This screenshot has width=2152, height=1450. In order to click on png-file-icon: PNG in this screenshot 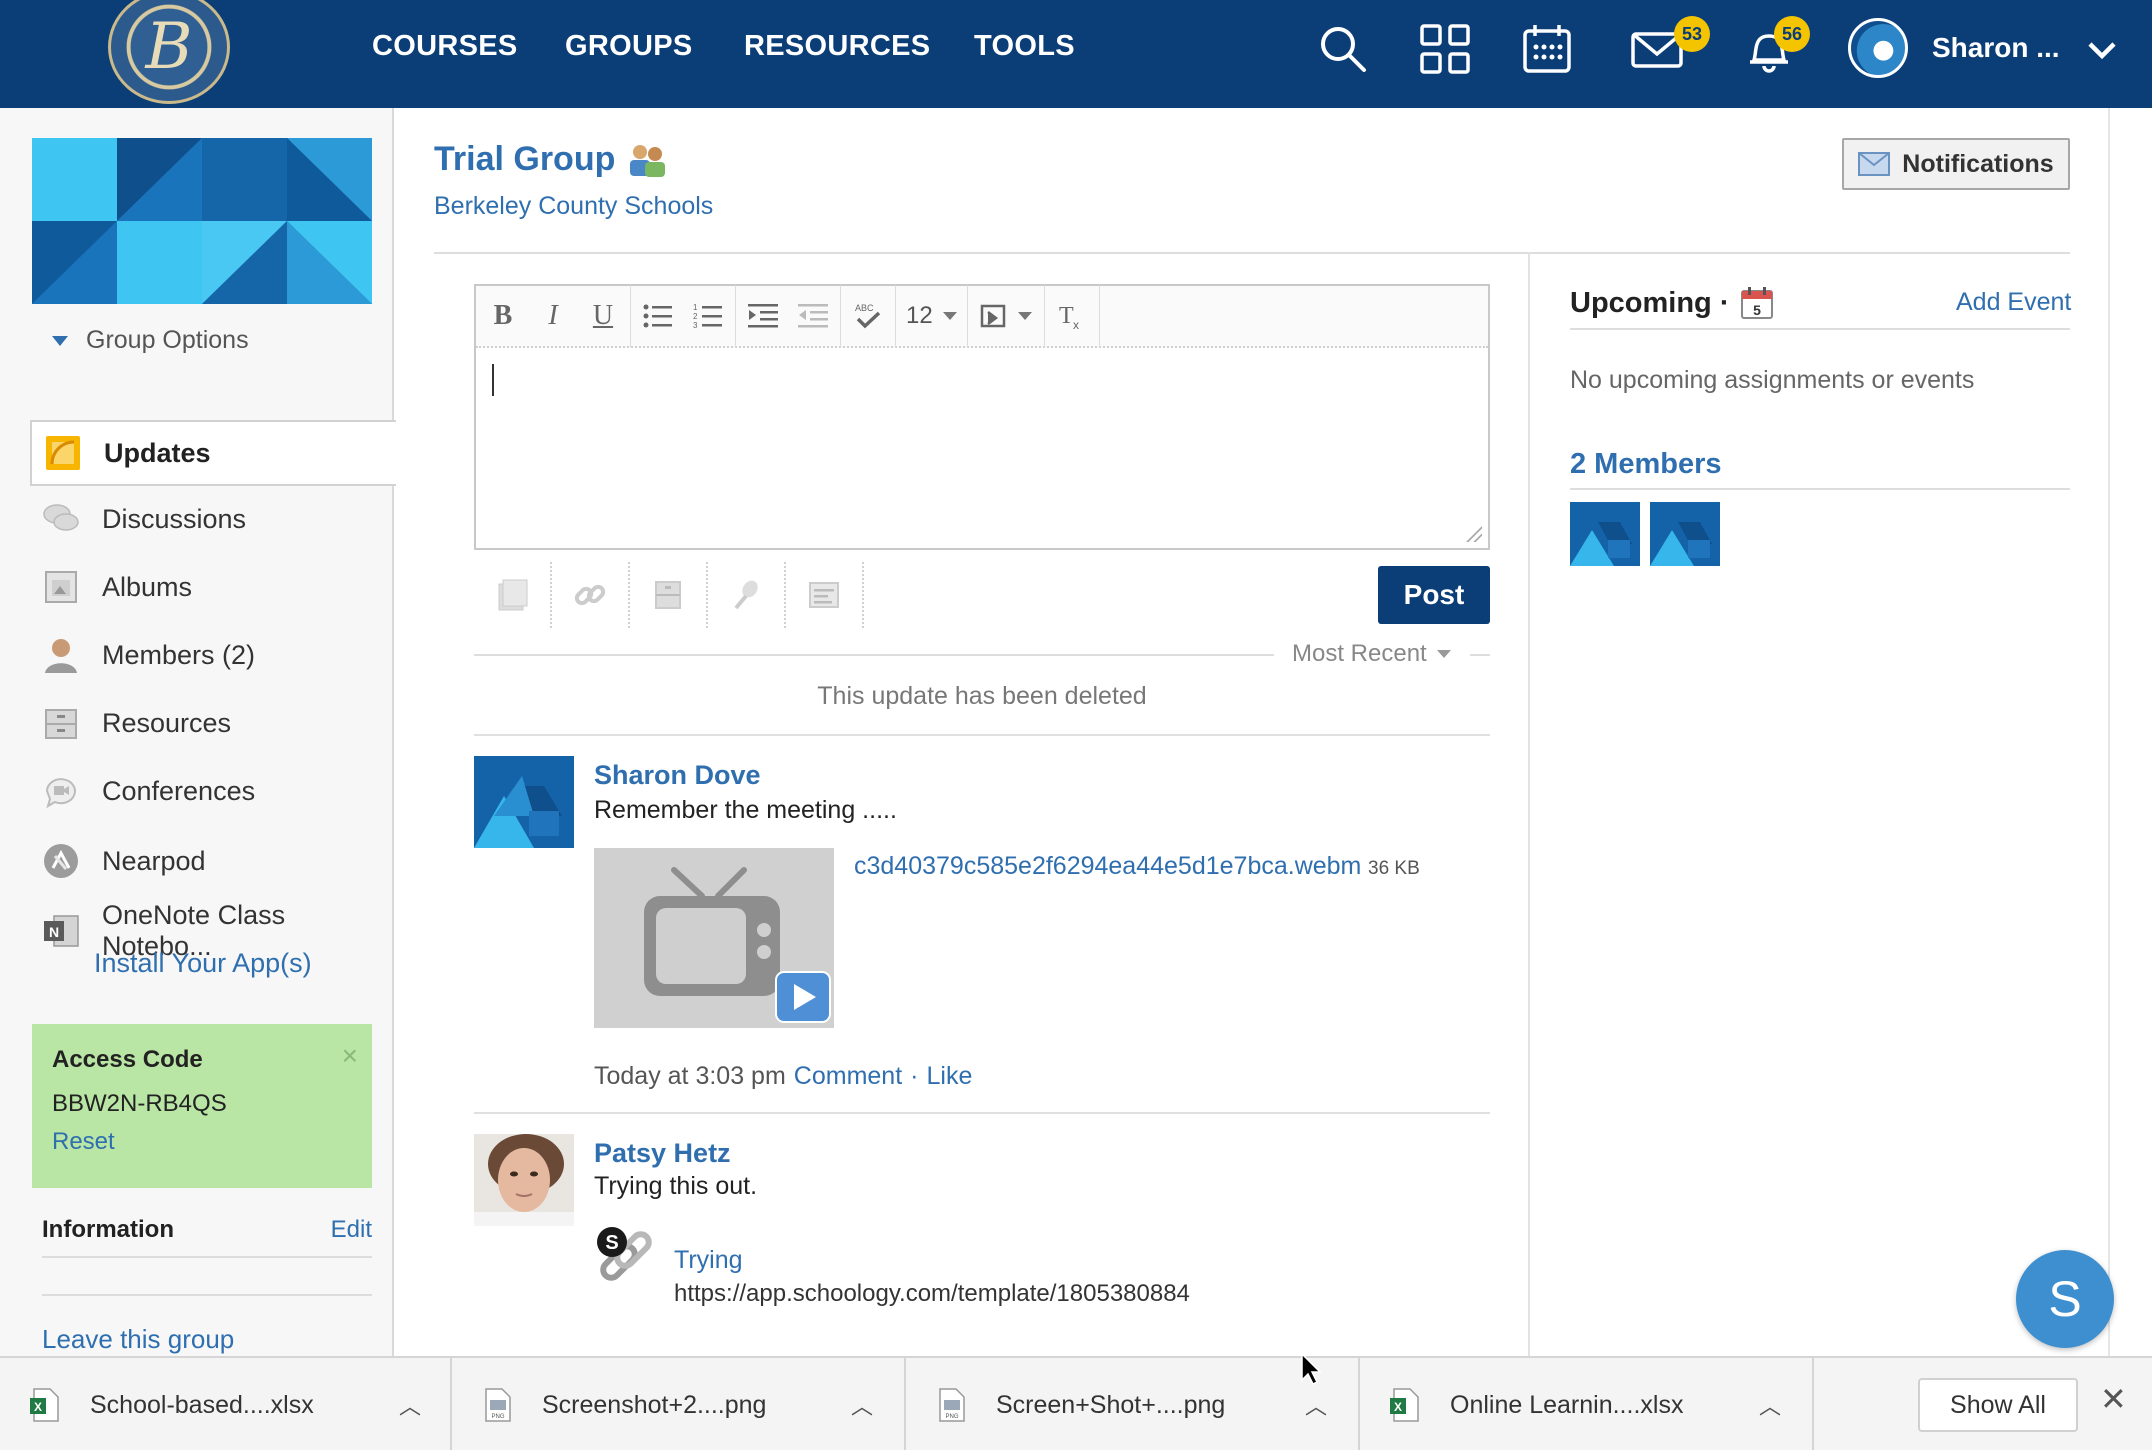, I will do `click(498, 1405)`.